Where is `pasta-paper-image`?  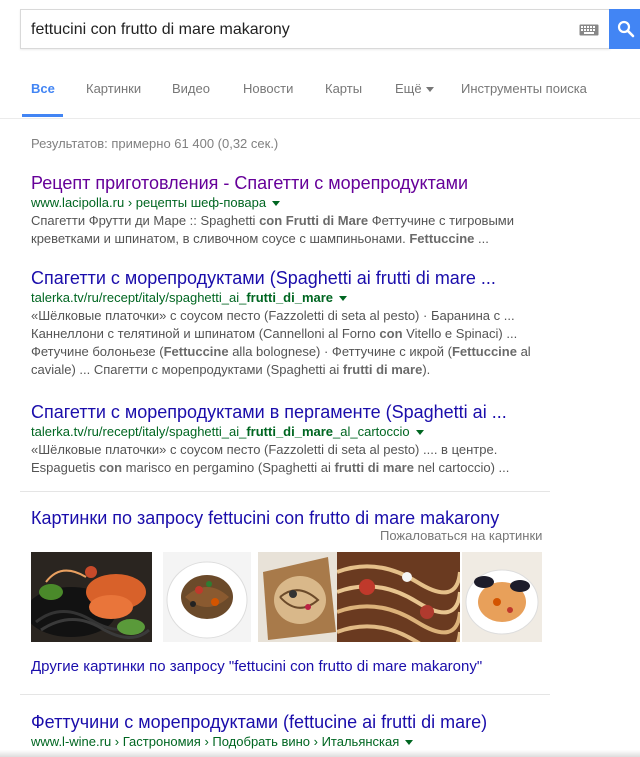 pasta-paper-image is located at coordinates (297, 597).